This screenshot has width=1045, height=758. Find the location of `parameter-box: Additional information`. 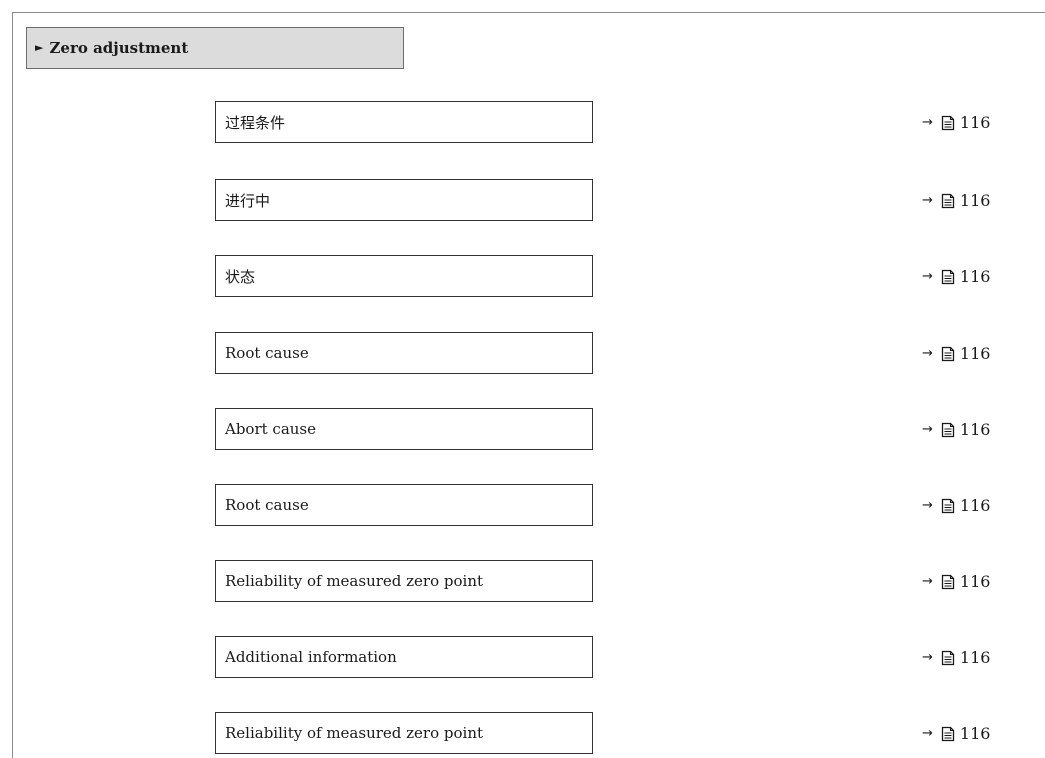

parameter-box: Additional information is located at coordinates (404, 657).